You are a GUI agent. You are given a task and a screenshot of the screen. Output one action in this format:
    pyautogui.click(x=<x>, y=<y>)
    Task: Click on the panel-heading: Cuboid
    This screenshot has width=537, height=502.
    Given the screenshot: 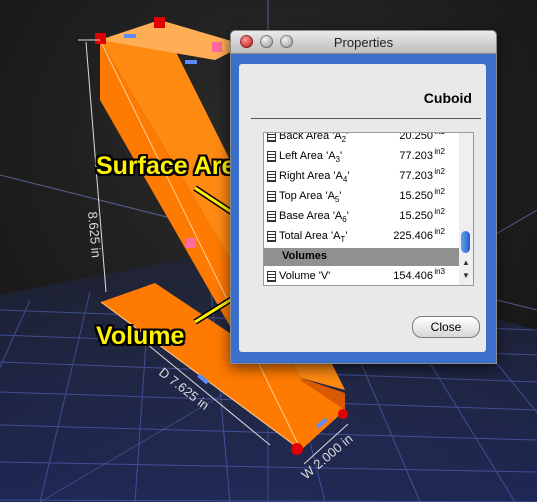 What is the action you would take?
    pyautogui.click(x=447, y=98)
    